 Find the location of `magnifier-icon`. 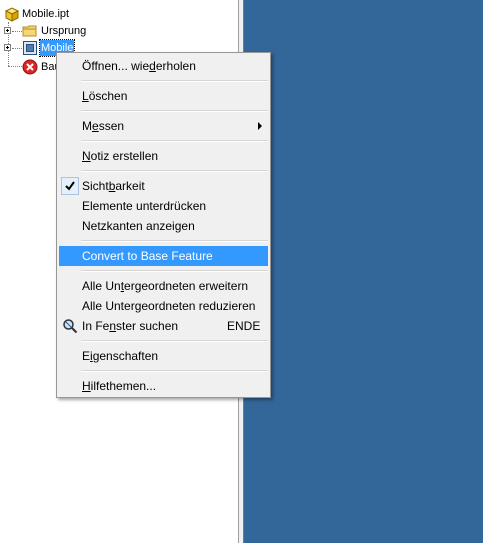

magnifier-icon is located at coordinates (70, 326).